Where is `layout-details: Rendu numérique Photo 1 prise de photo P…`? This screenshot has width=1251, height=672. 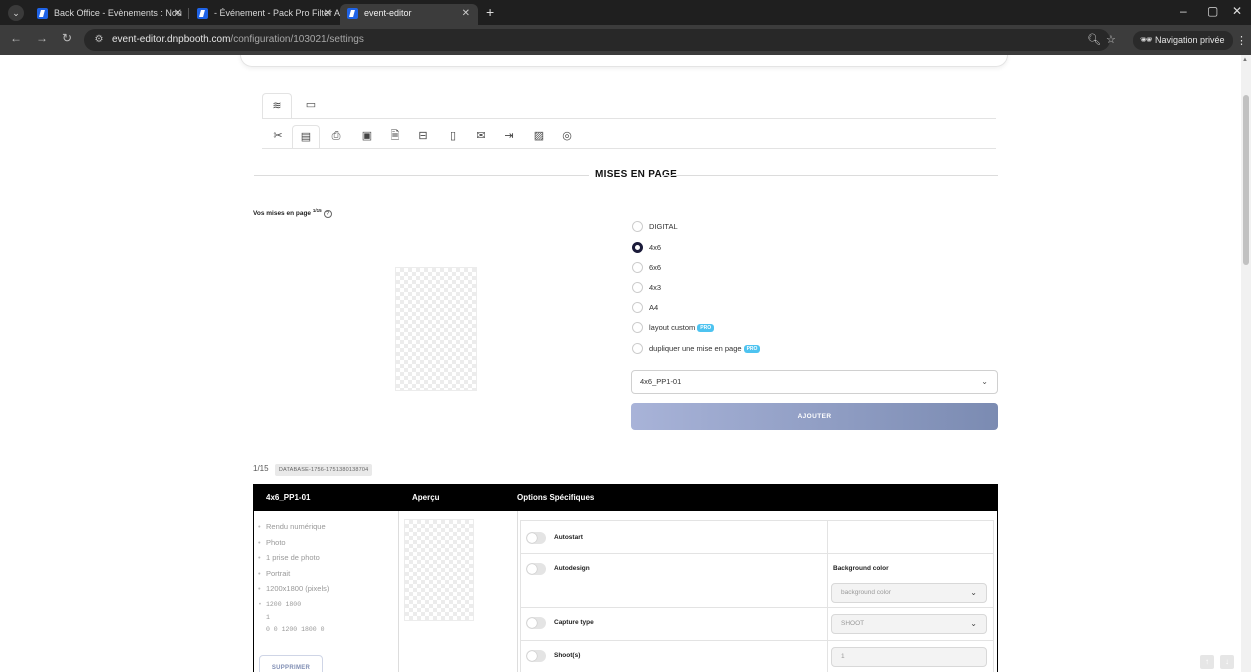 layout-details: Rendu numérique Photo 1 prise de photo P… is located at coordinates (293, 577).